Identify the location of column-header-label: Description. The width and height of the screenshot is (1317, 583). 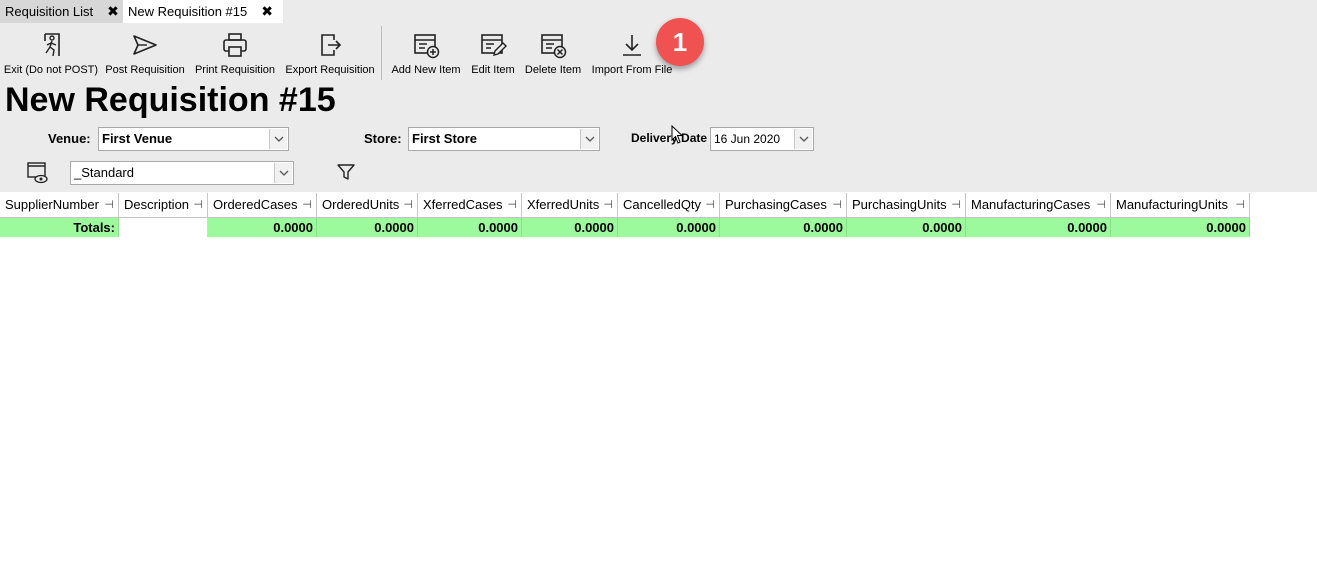
(157, 204).